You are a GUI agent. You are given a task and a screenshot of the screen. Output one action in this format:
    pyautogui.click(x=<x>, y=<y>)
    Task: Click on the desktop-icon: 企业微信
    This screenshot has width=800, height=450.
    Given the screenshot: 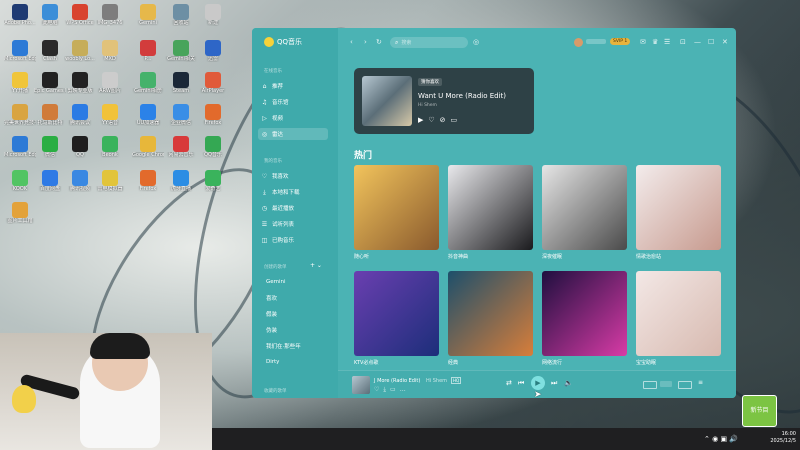 What is the action you would take?
    pyautogui.click(x=181, y=115)
    